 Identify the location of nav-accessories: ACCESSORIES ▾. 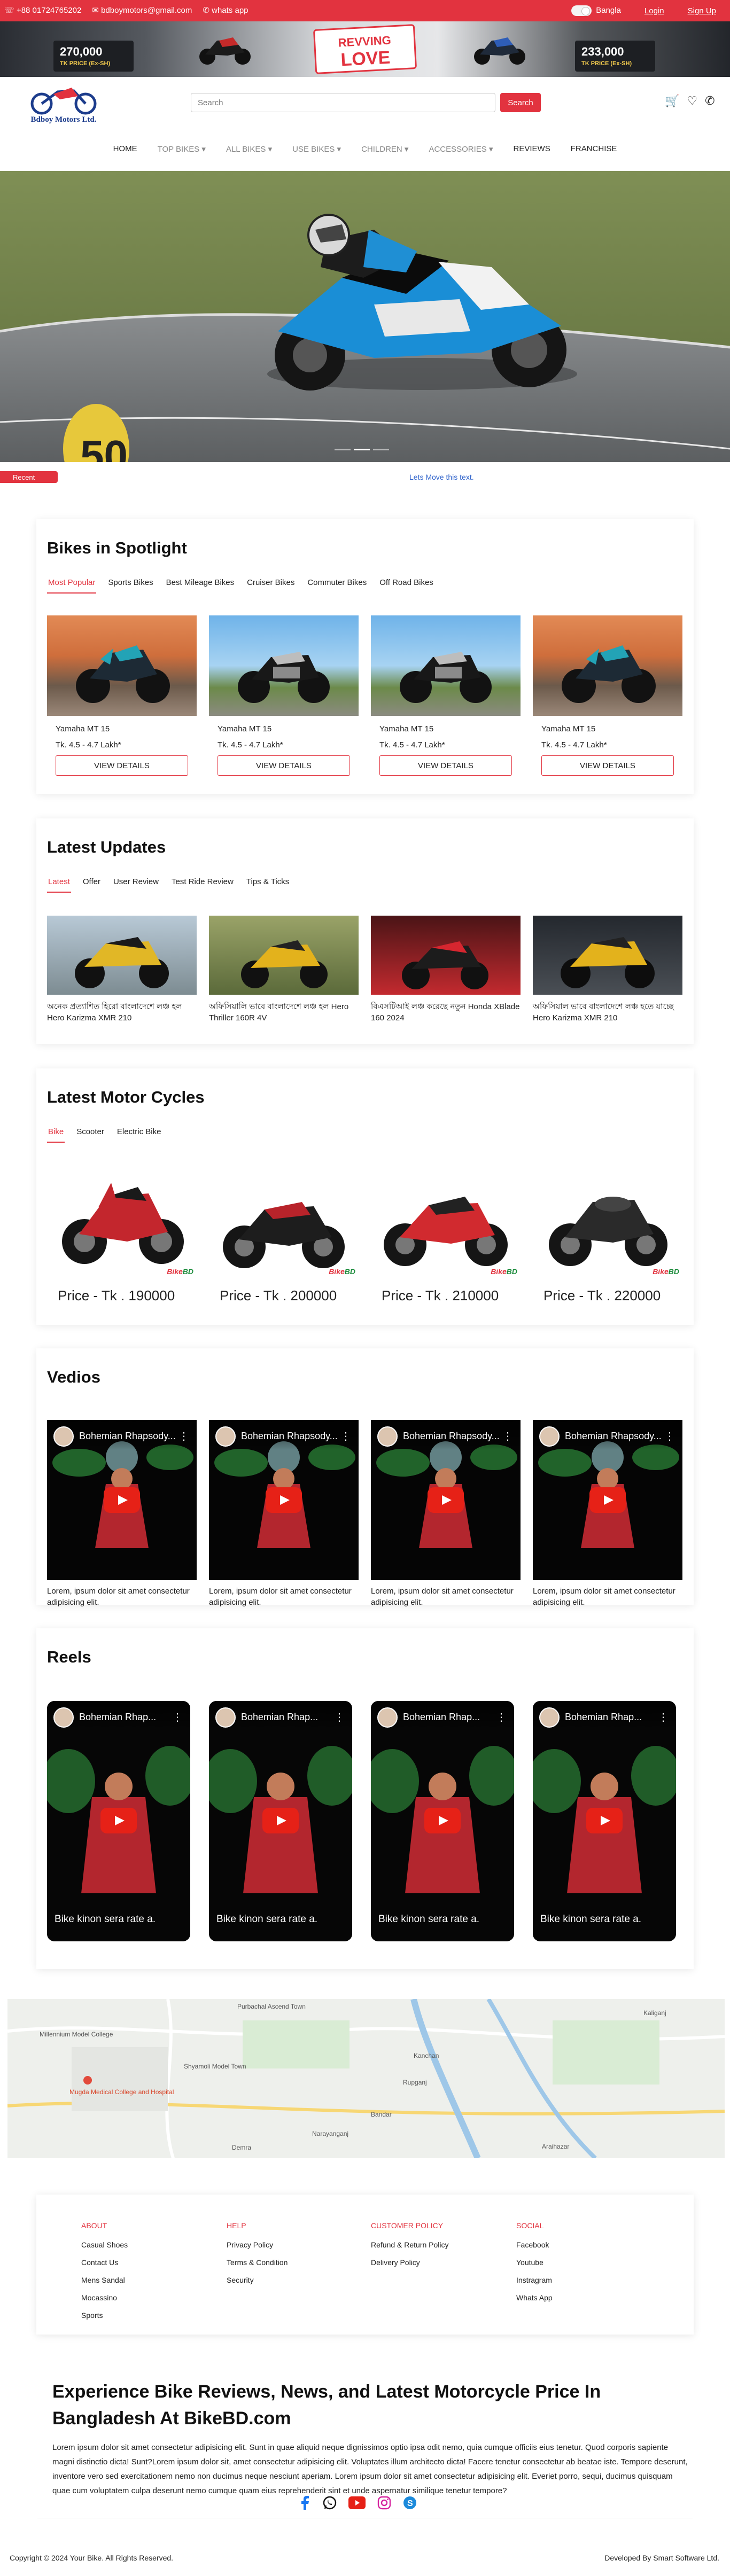
(461, 153).